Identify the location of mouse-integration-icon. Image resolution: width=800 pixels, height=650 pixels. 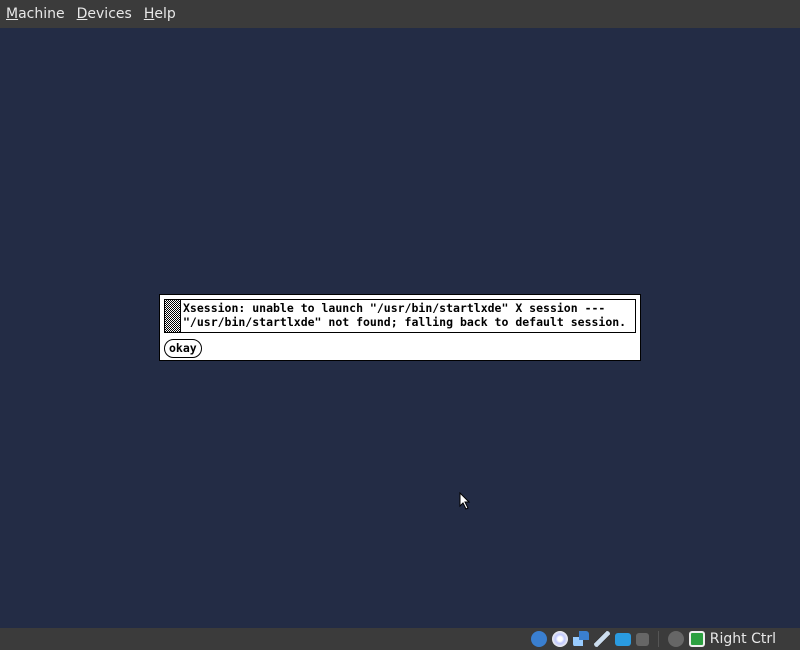
(675, 639).